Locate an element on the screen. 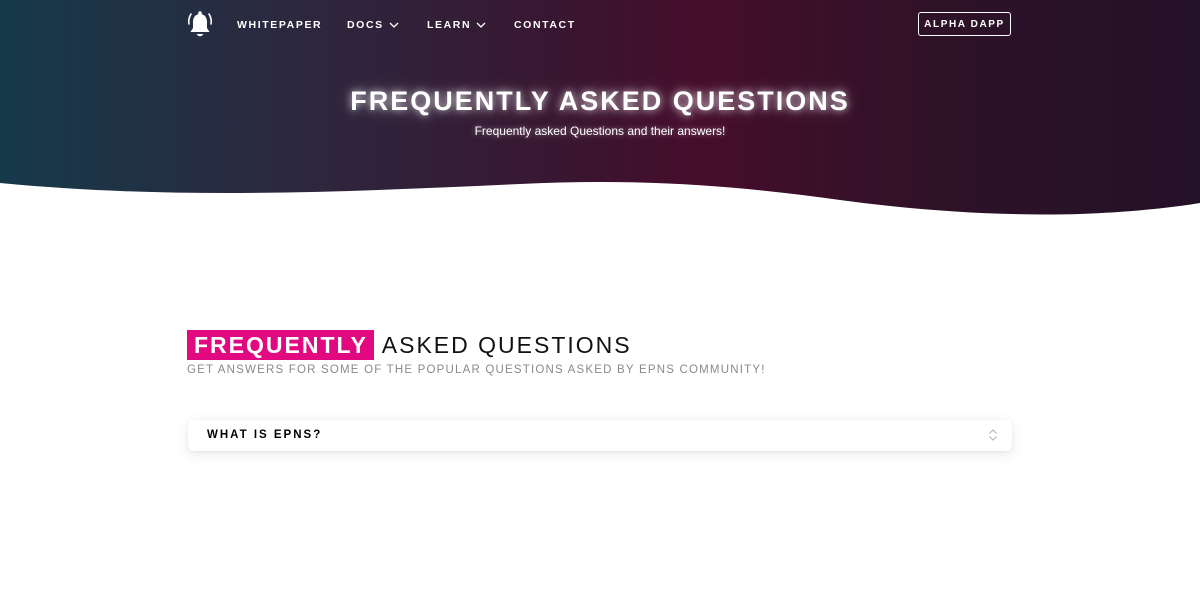 The width and height of the screenshot is (1200, 600). nav-item-contact: CONTACT is located at coordinates (545, 25).